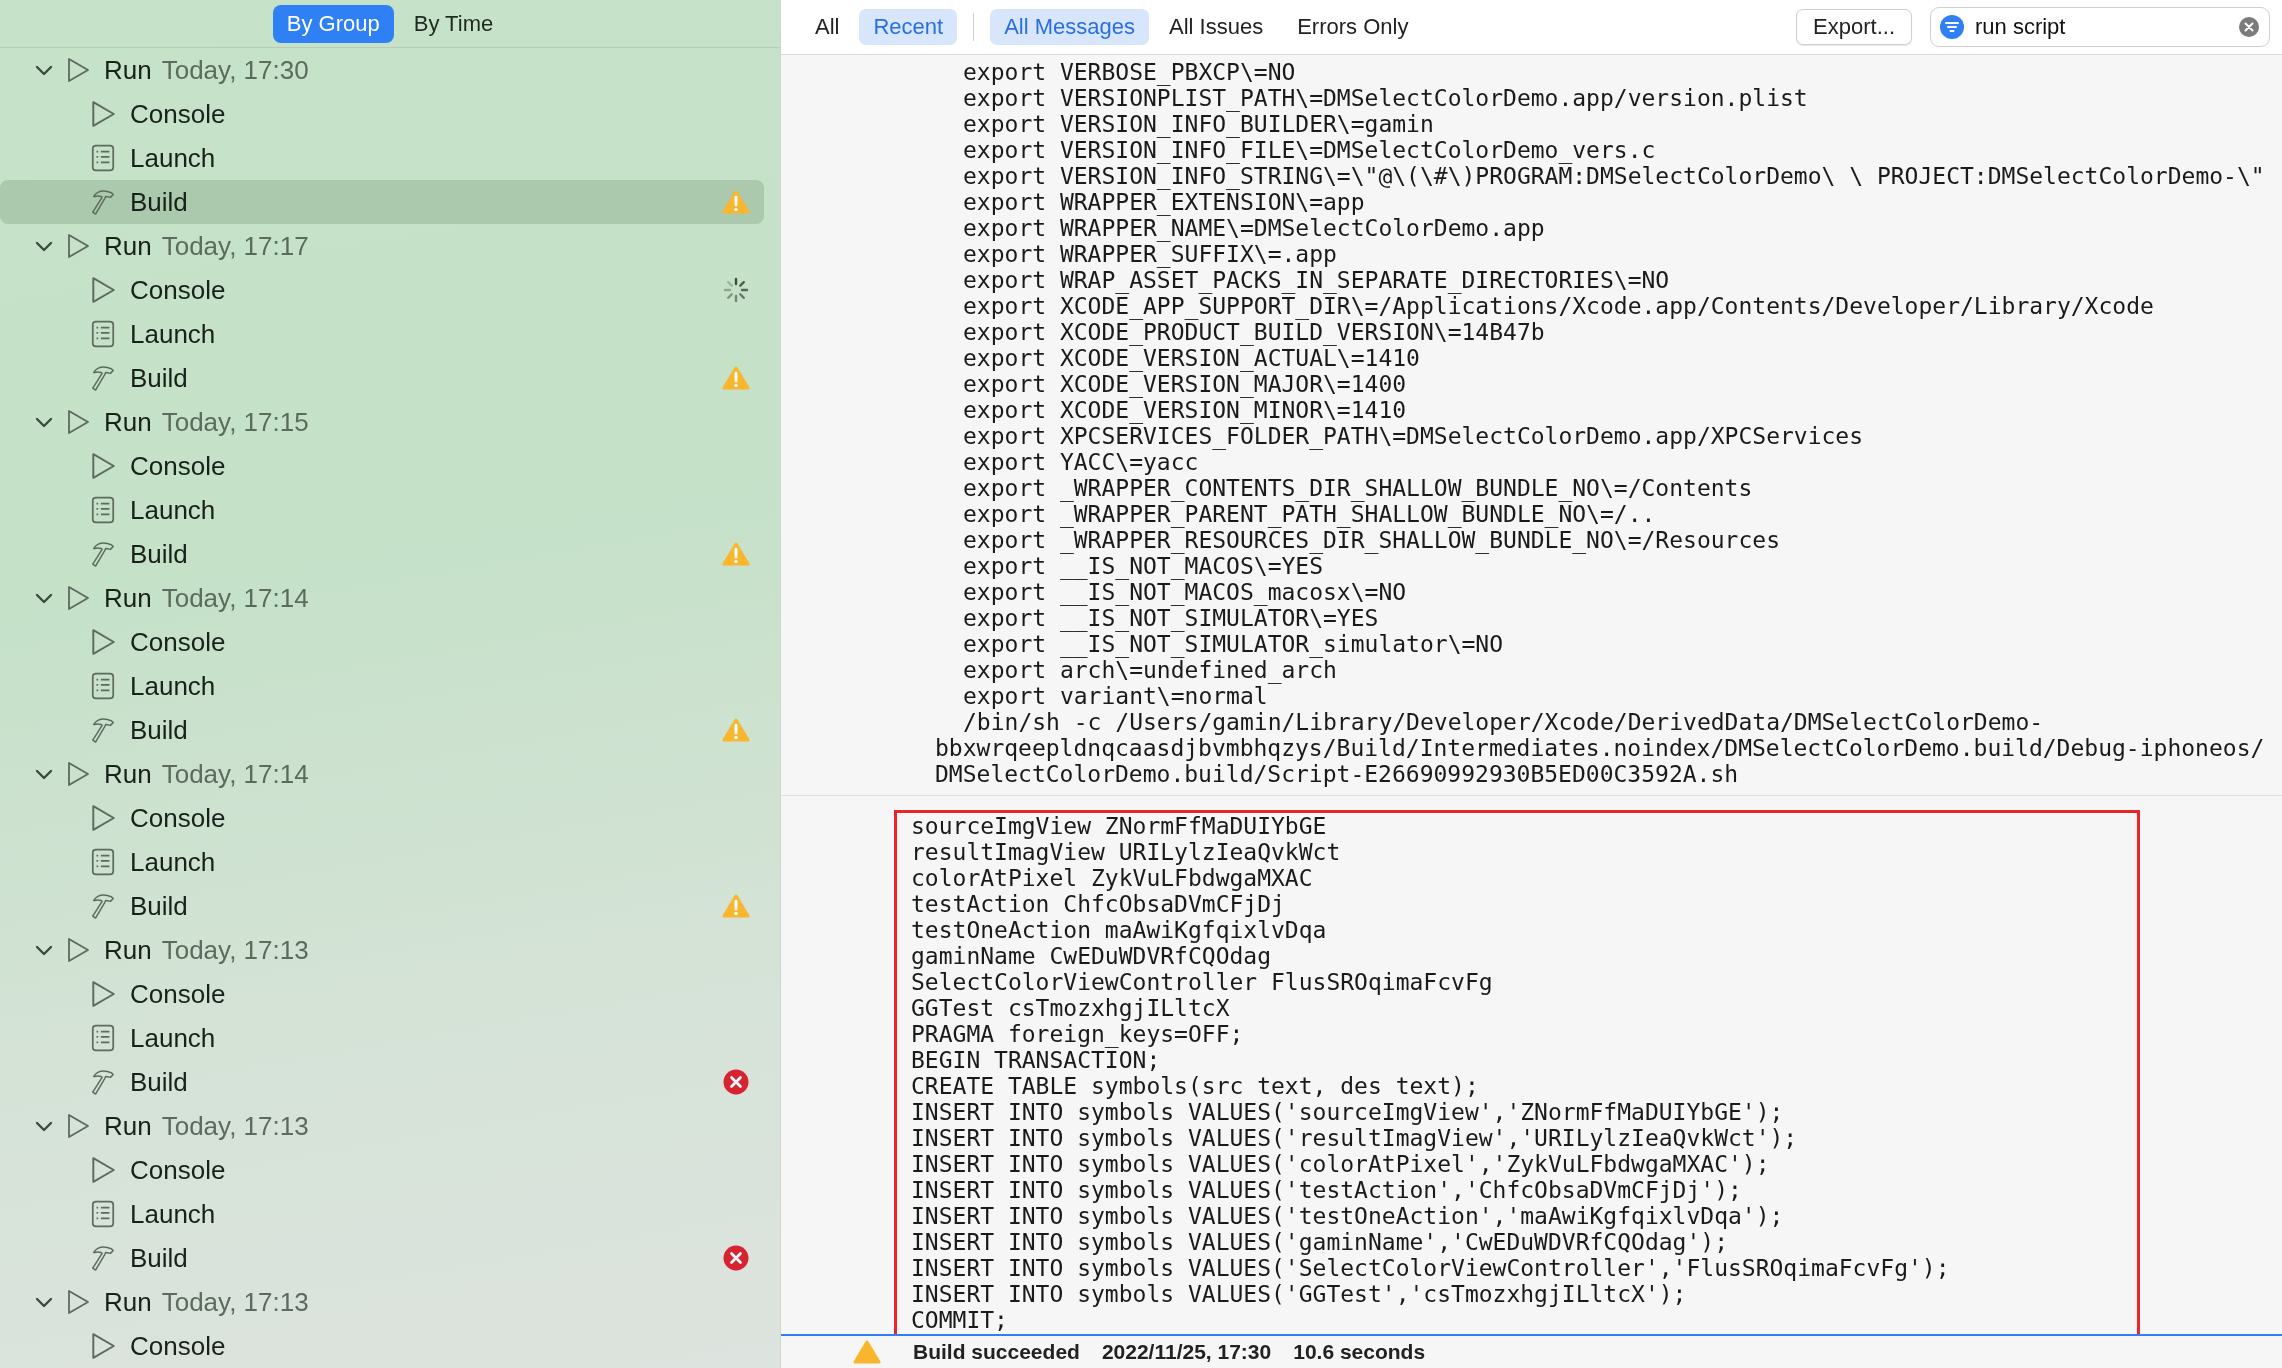  I want to click on log-line: export VERSION_INFO_FILE\=DMSelectColorDemo_vers.c, so click(1309, 150).